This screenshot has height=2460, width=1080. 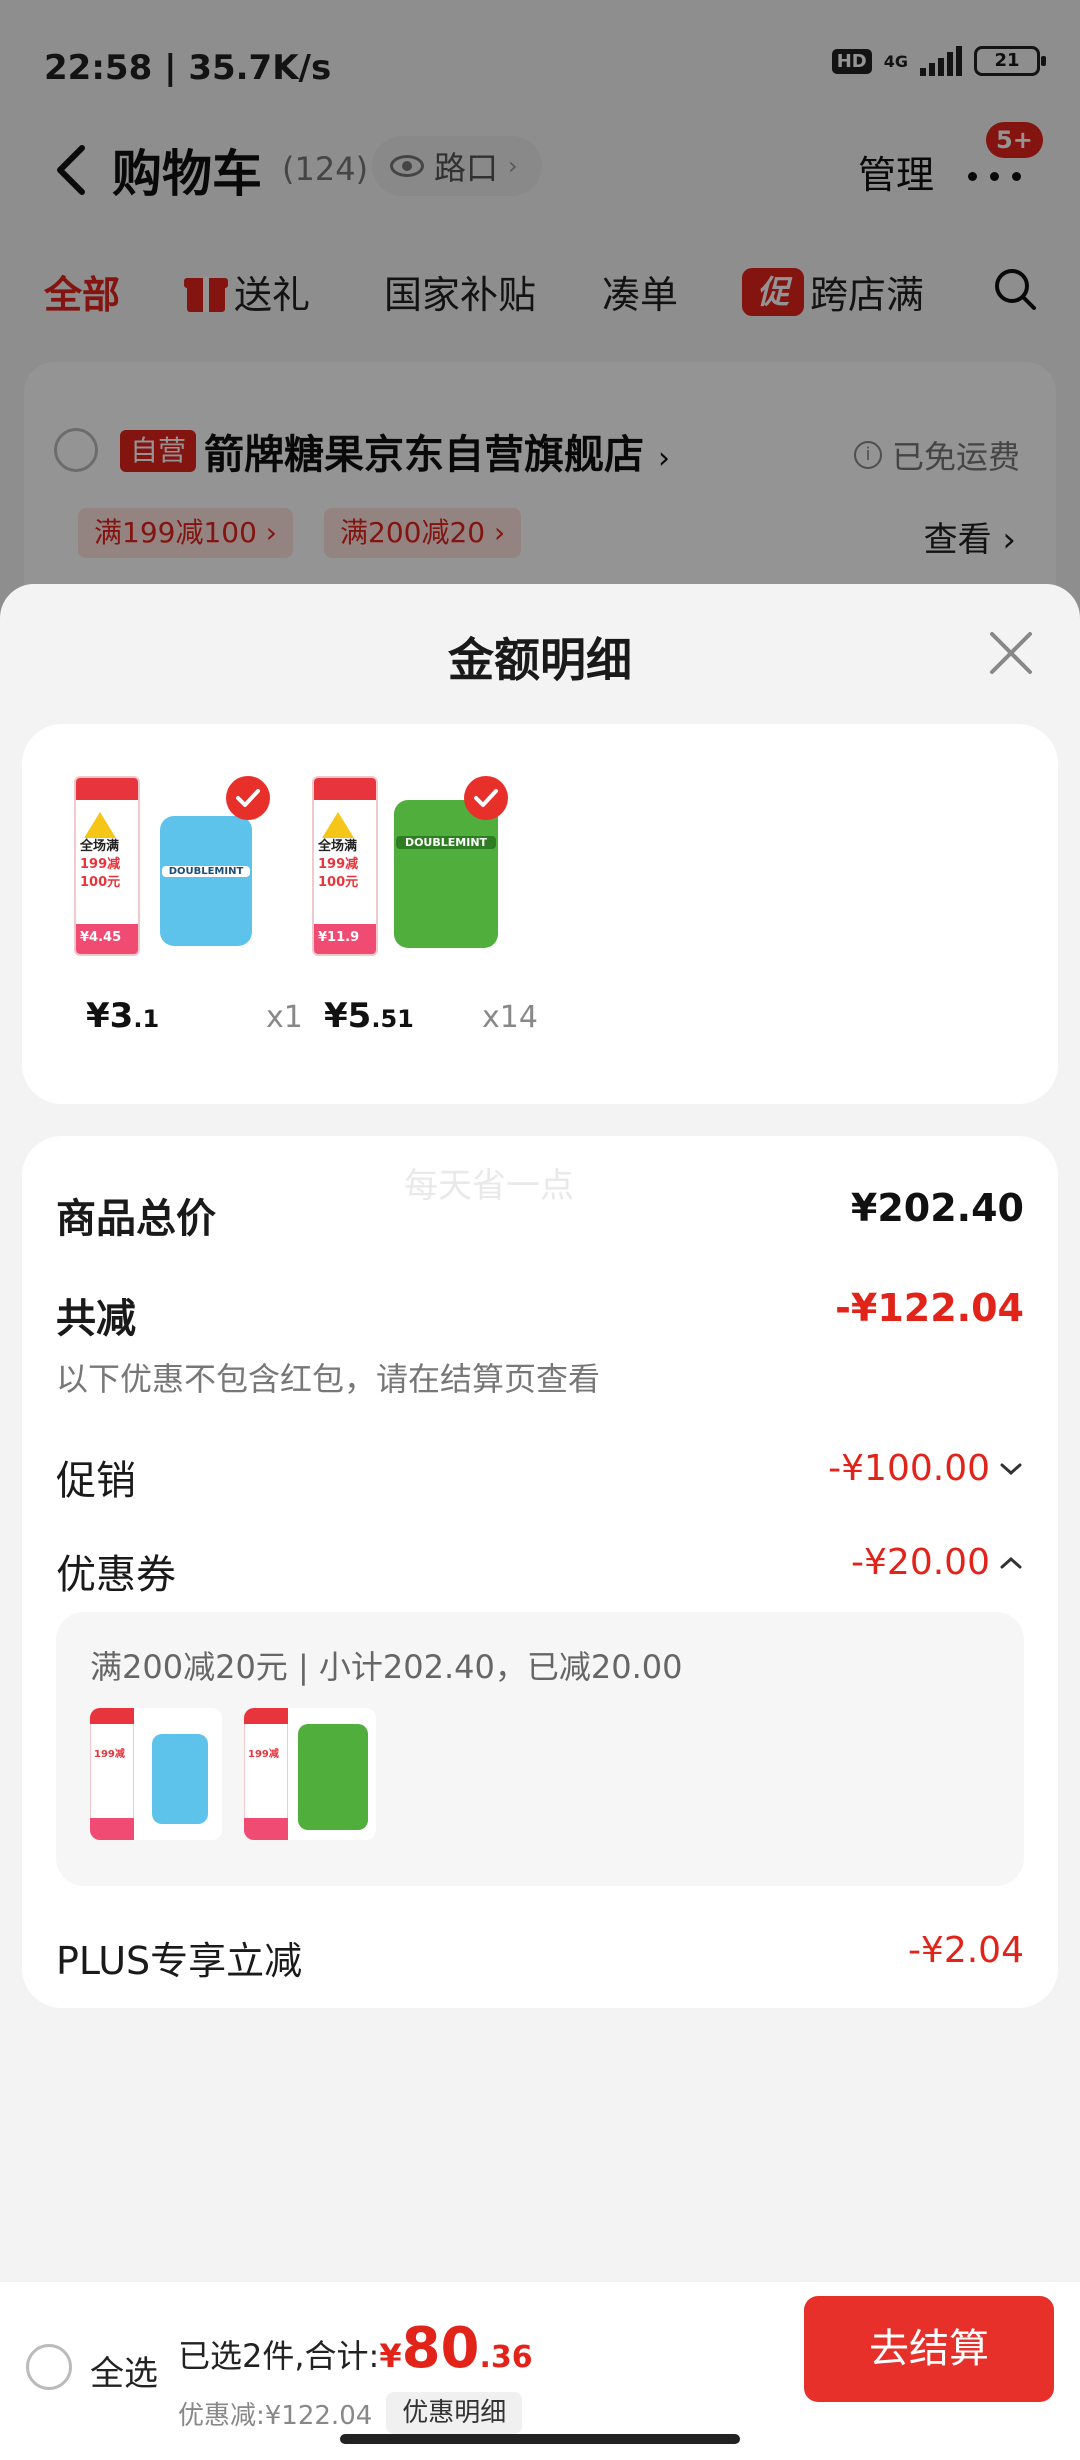 What do you see at coordinates (920, 1562) in the screenshot?
I see `coupon-value: -¥20.00` at bounding box center [920, 1562].